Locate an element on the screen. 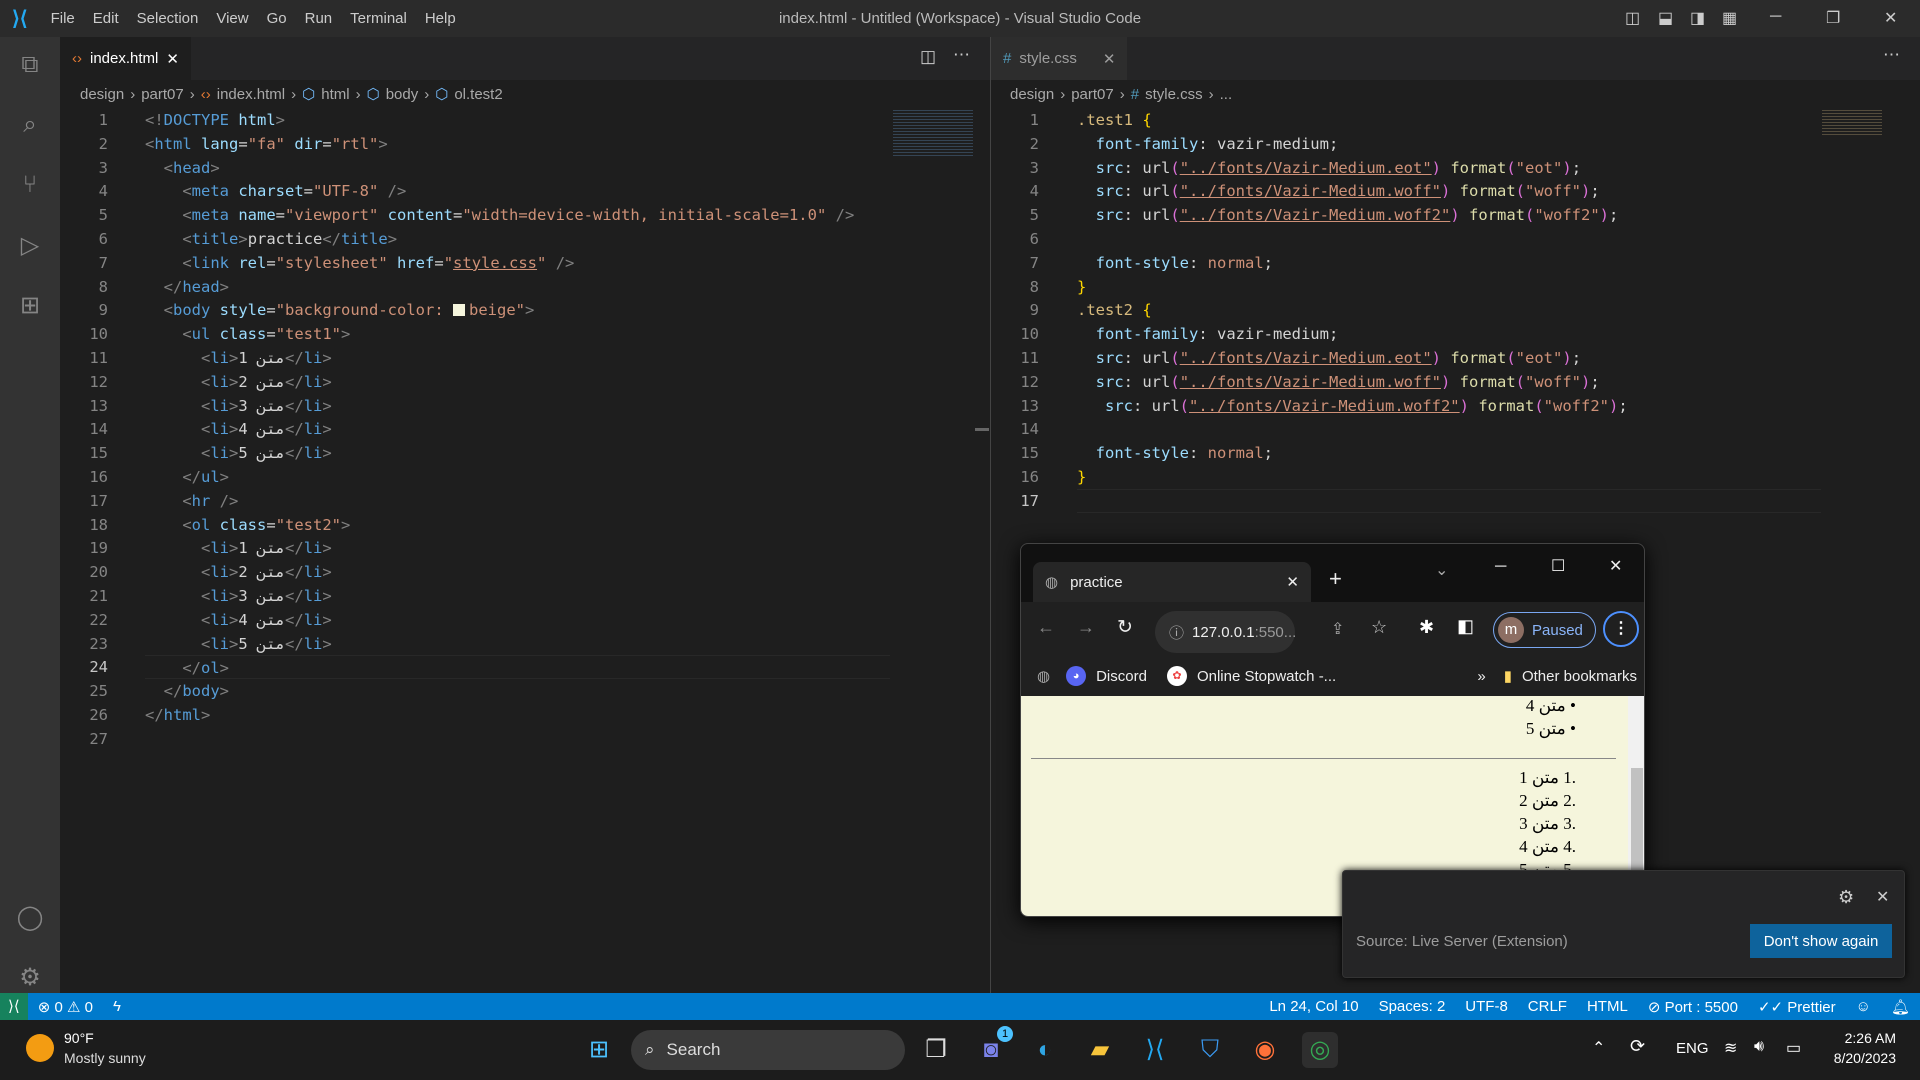  code-line: </html> is located at coordinates (177, 715).